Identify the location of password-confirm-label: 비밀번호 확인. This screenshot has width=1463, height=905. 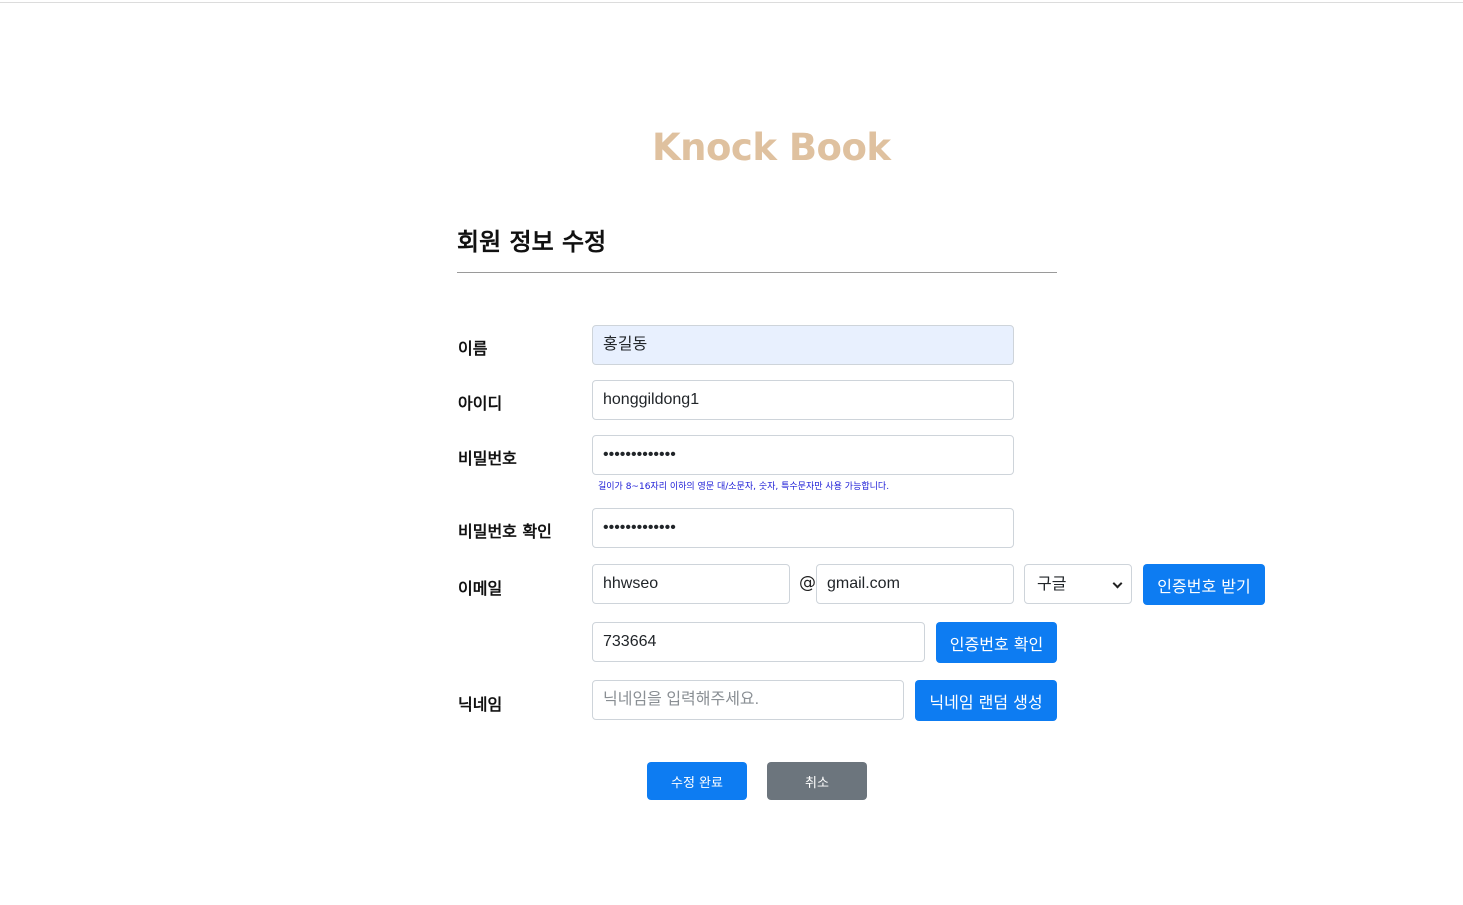
(505, 531).